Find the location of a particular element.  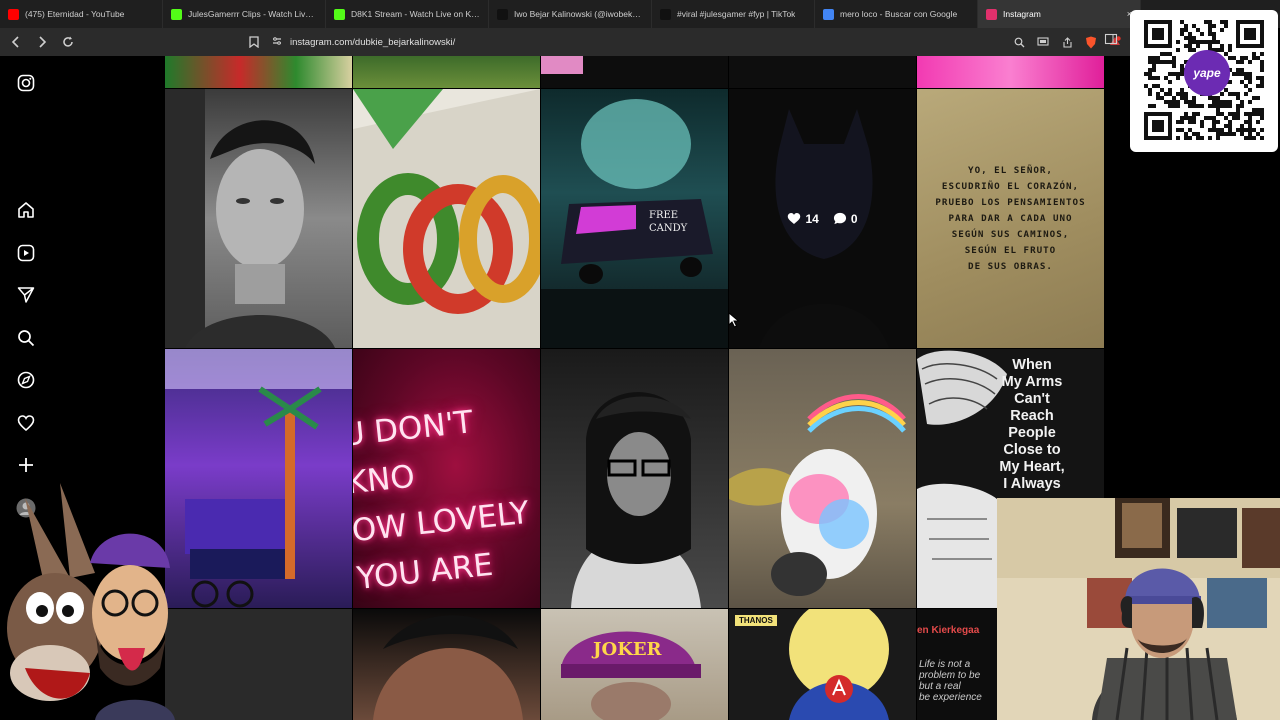

browser-tab-label: Iwo Bejar Kalinowski (@iwobeka) | TikTok is located at coordinates (578, 14).